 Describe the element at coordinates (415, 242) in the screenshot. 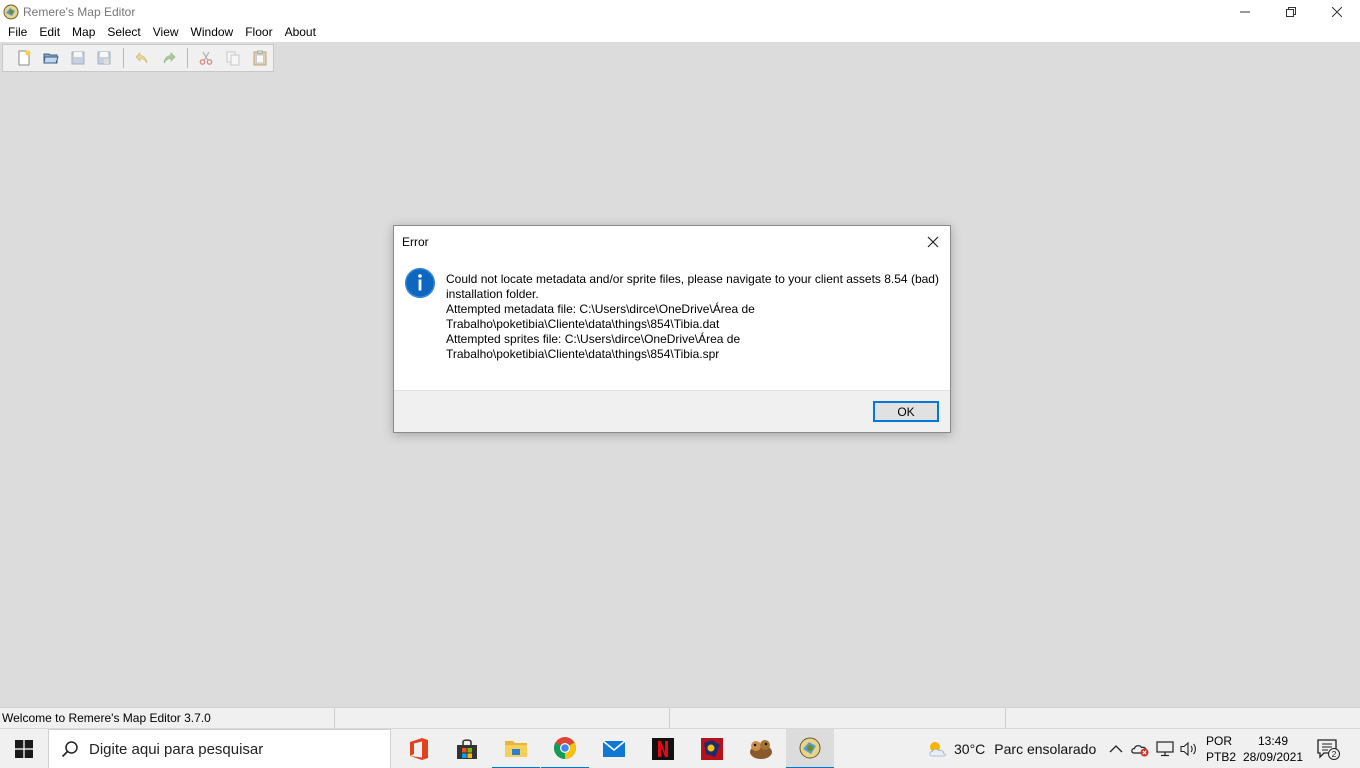

I see `dialog-title: Error` at that location.